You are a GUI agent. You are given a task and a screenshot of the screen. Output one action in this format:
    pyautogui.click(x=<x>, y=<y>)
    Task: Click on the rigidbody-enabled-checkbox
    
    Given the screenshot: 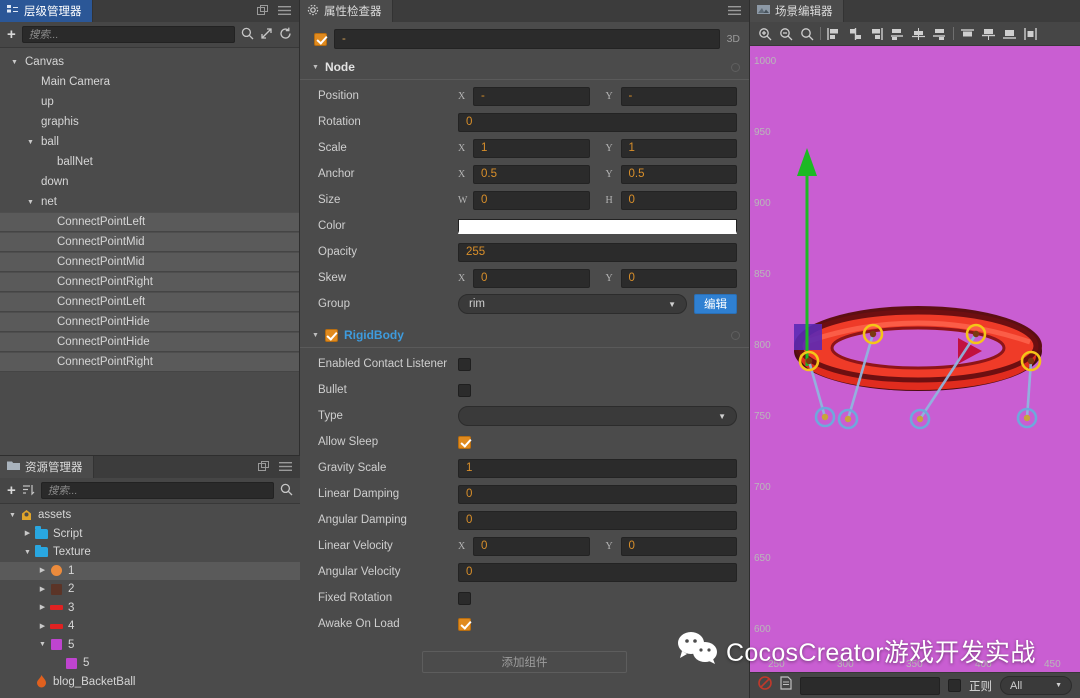 What is the action you would take?
    pyautogui.click(x=331, y=335)
    